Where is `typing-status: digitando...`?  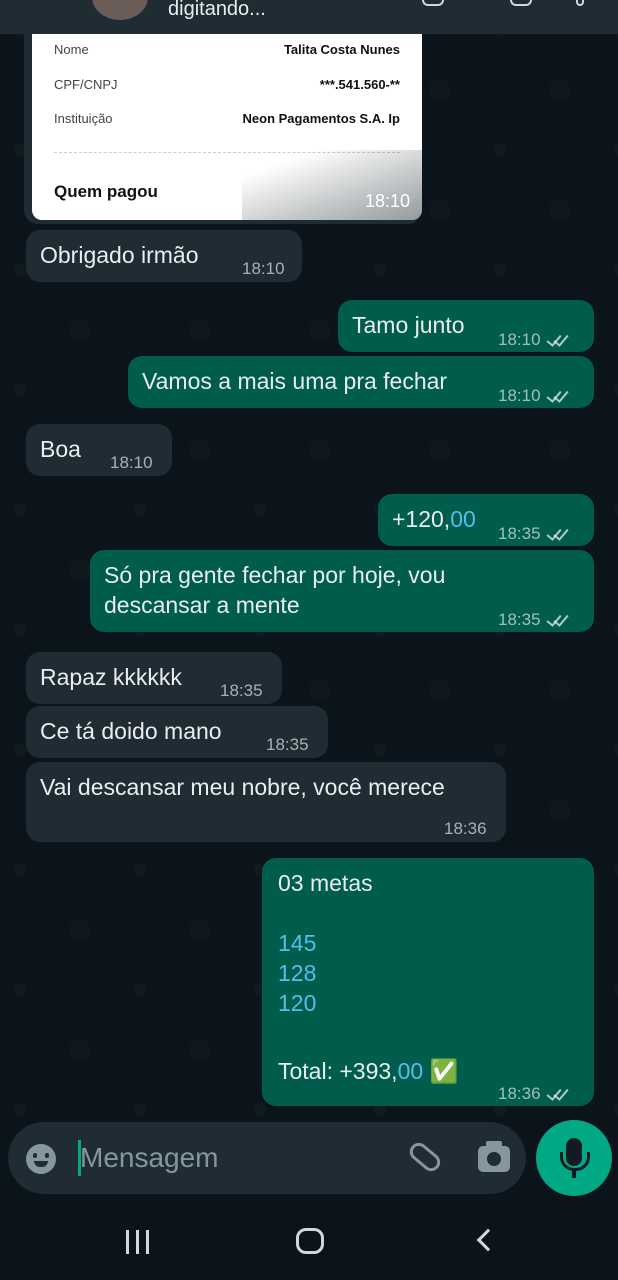 typing-status: digitando... is located at coordinates (217, 10).